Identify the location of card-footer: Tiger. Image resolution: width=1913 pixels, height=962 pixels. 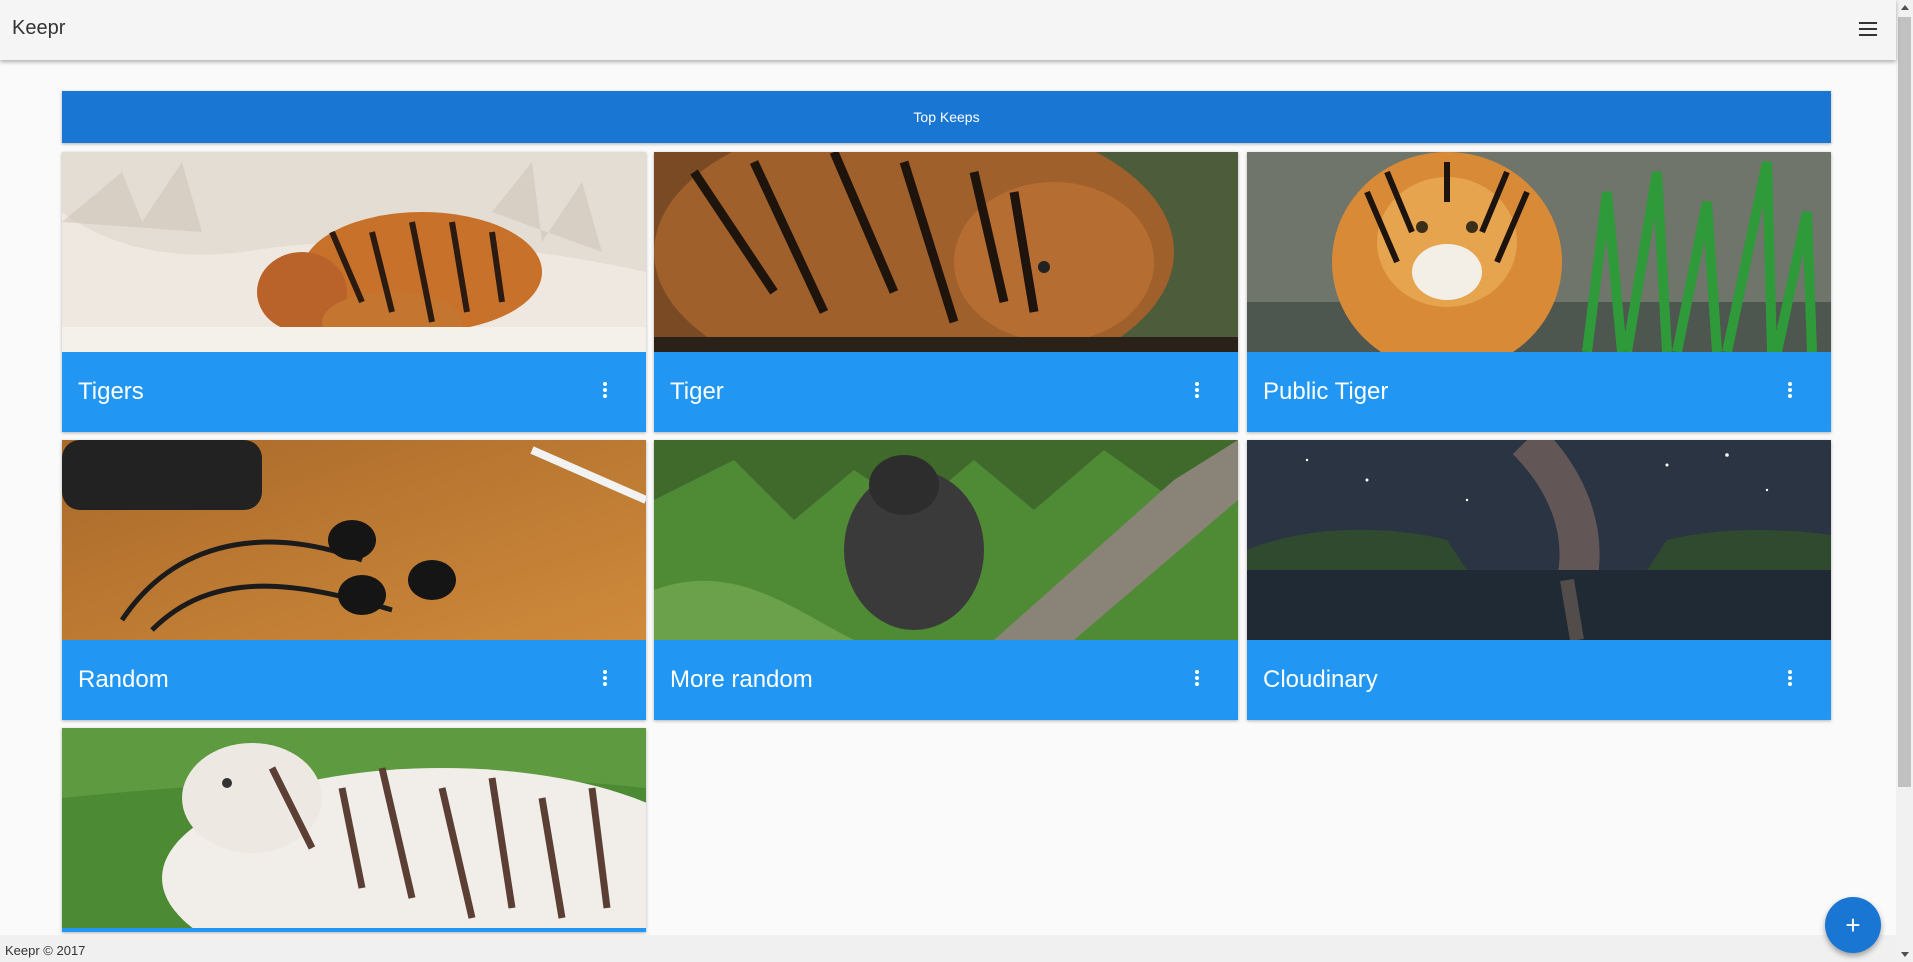
(946, 392).